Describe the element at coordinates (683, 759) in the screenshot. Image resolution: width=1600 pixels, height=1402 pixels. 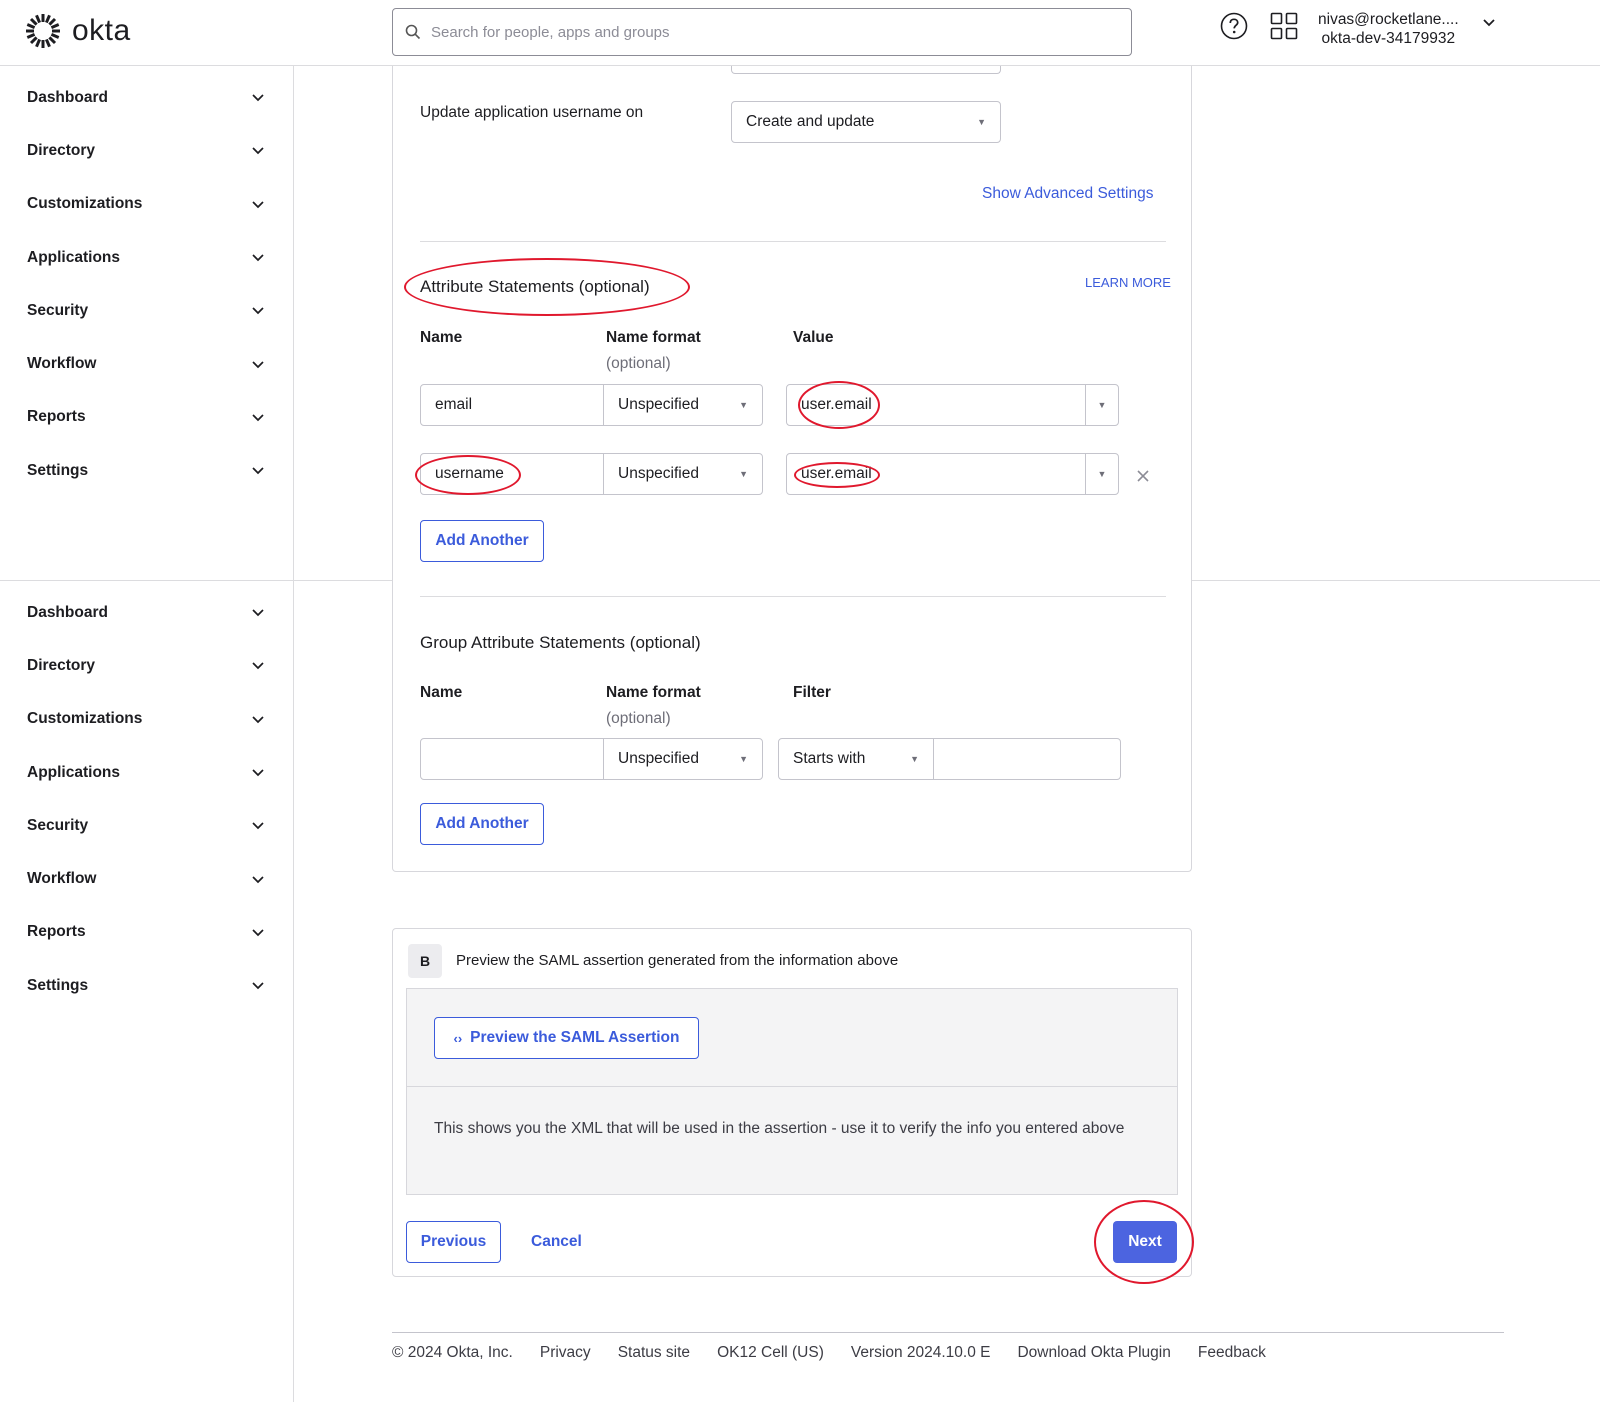
I see `group-attribute-format-select: Unspecified ▼` at that location.